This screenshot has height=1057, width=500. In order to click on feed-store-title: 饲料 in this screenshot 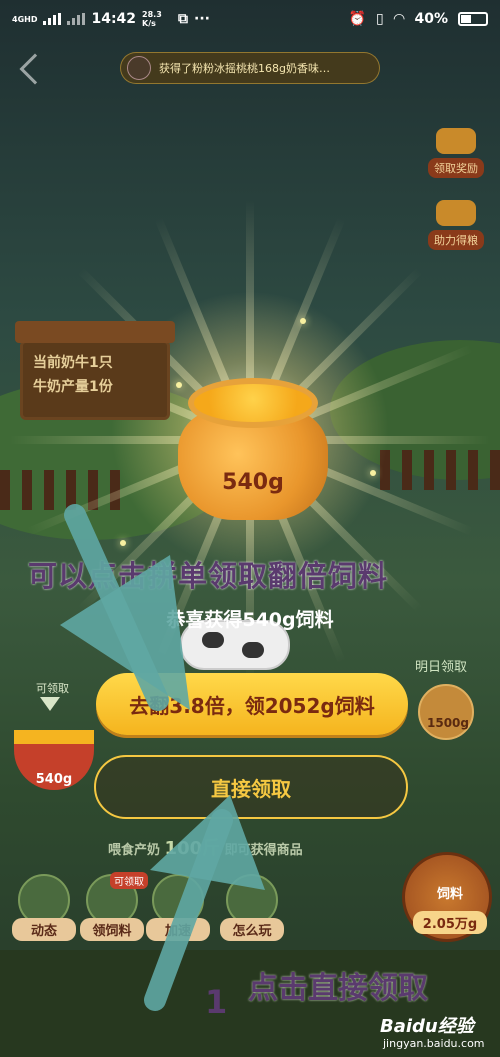, I will do `click(449, 894)`.